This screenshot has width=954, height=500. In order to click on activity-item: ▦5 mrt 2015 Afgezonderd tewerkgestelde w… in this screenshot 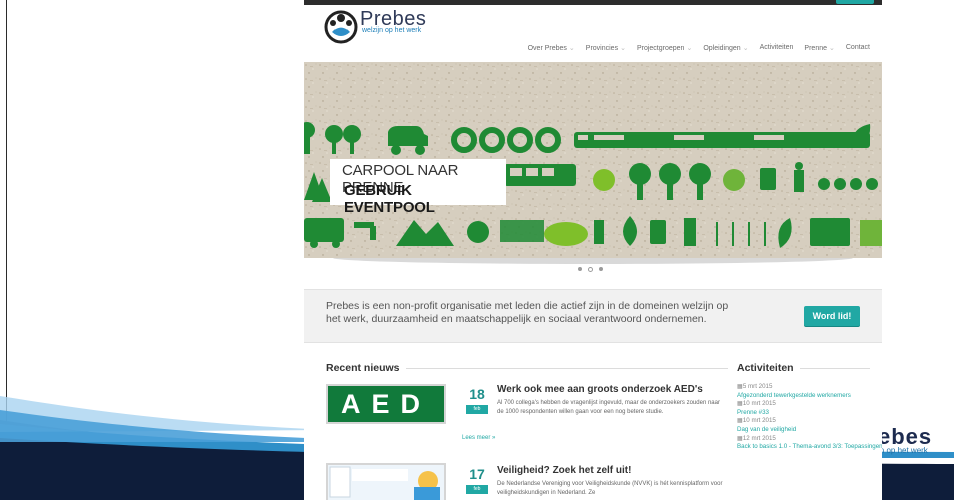, I will do `click(809, 391)`.